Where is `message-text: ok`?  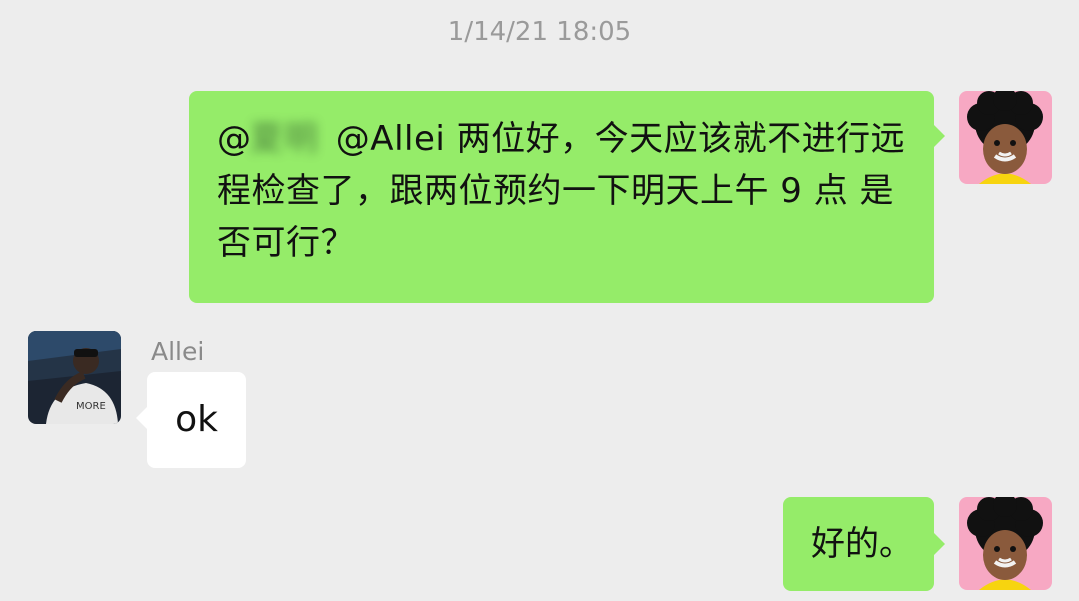
message-text: ok is located at coordinates (196, 419).